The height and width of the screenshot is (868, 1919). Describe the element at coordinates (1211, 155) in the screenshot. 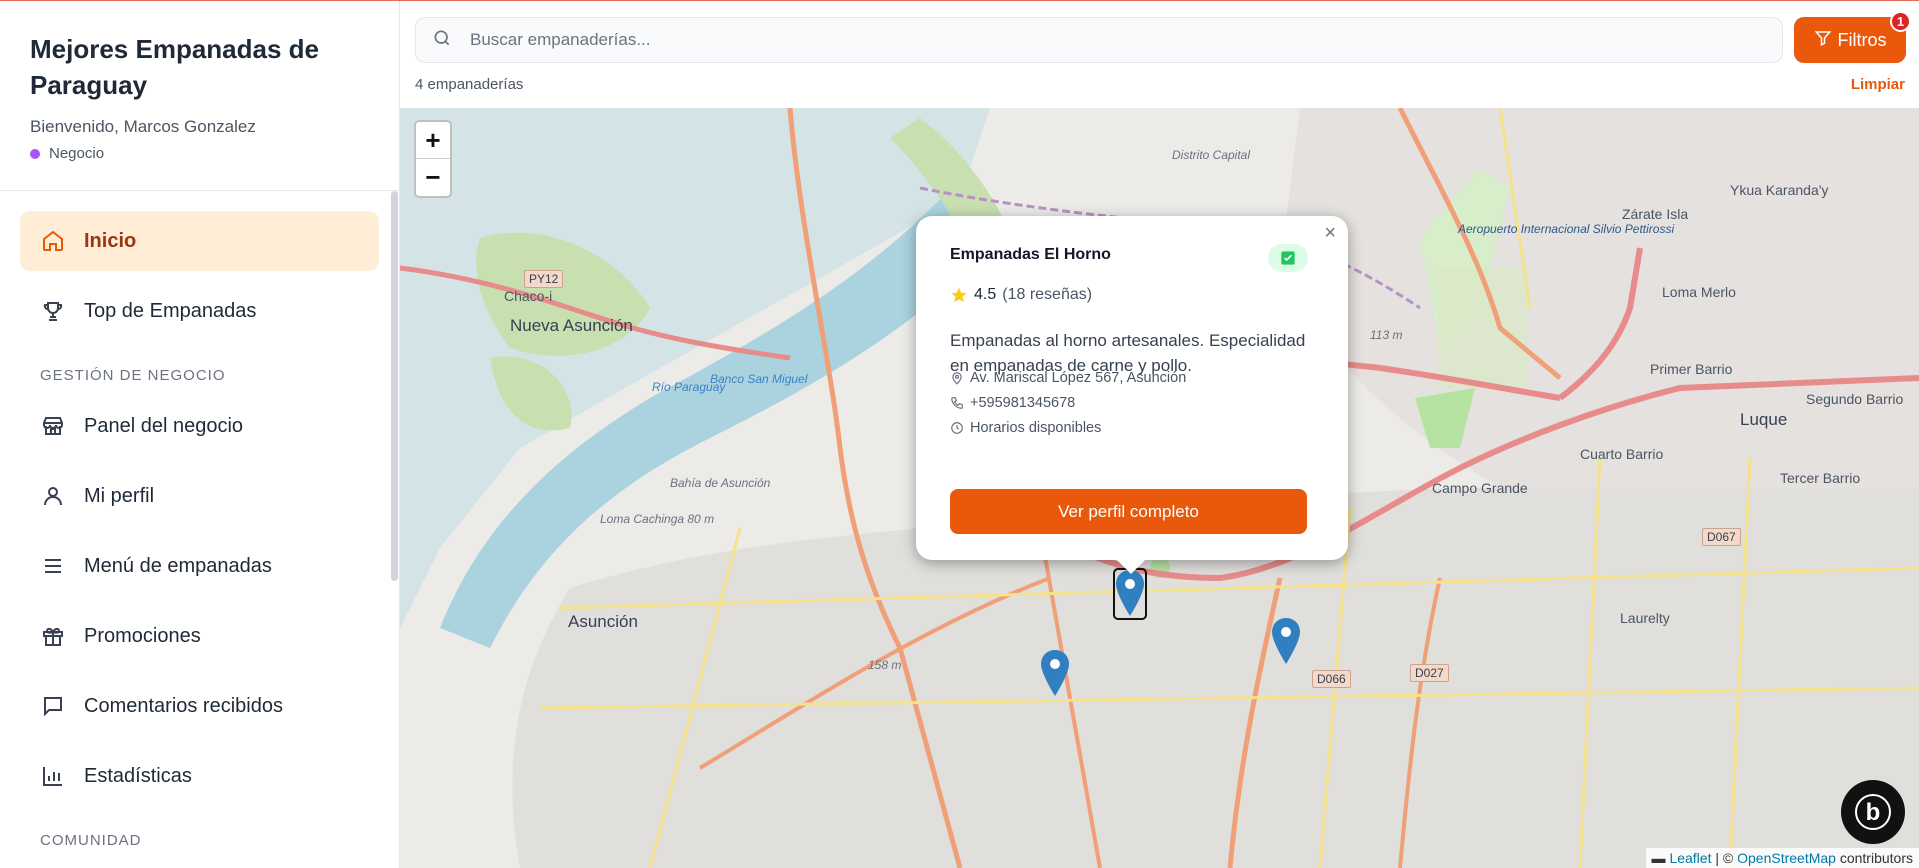

I see `map-label: Distrito Capital` at that location.